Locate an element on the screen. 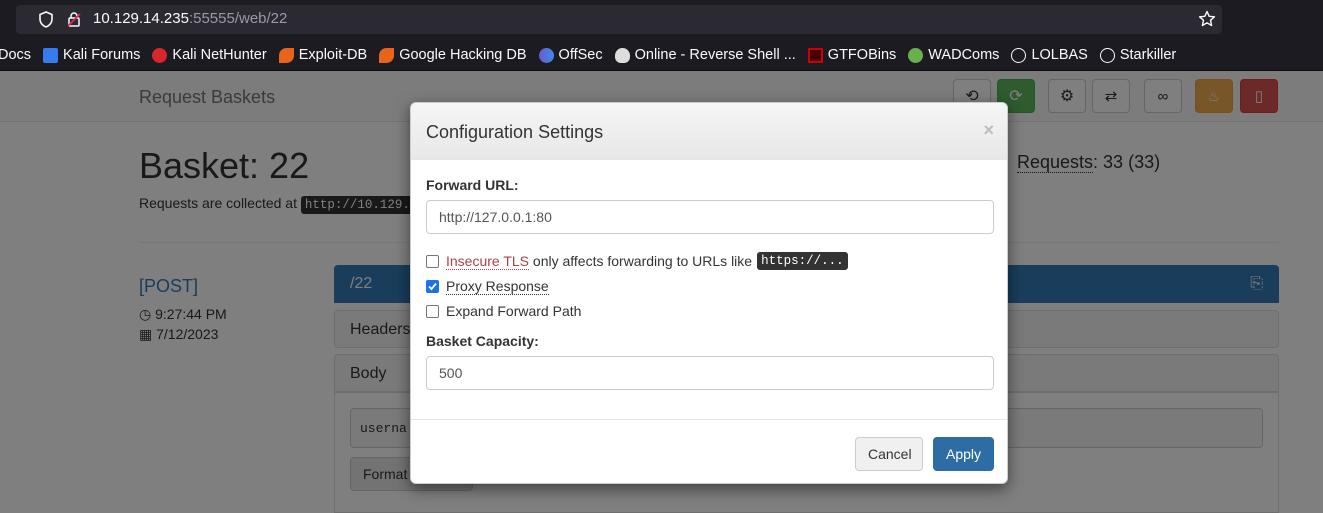 The width and height of the screenshot is (1323, 513). google-hacking-db-icon is located at coordinates (387, 55).